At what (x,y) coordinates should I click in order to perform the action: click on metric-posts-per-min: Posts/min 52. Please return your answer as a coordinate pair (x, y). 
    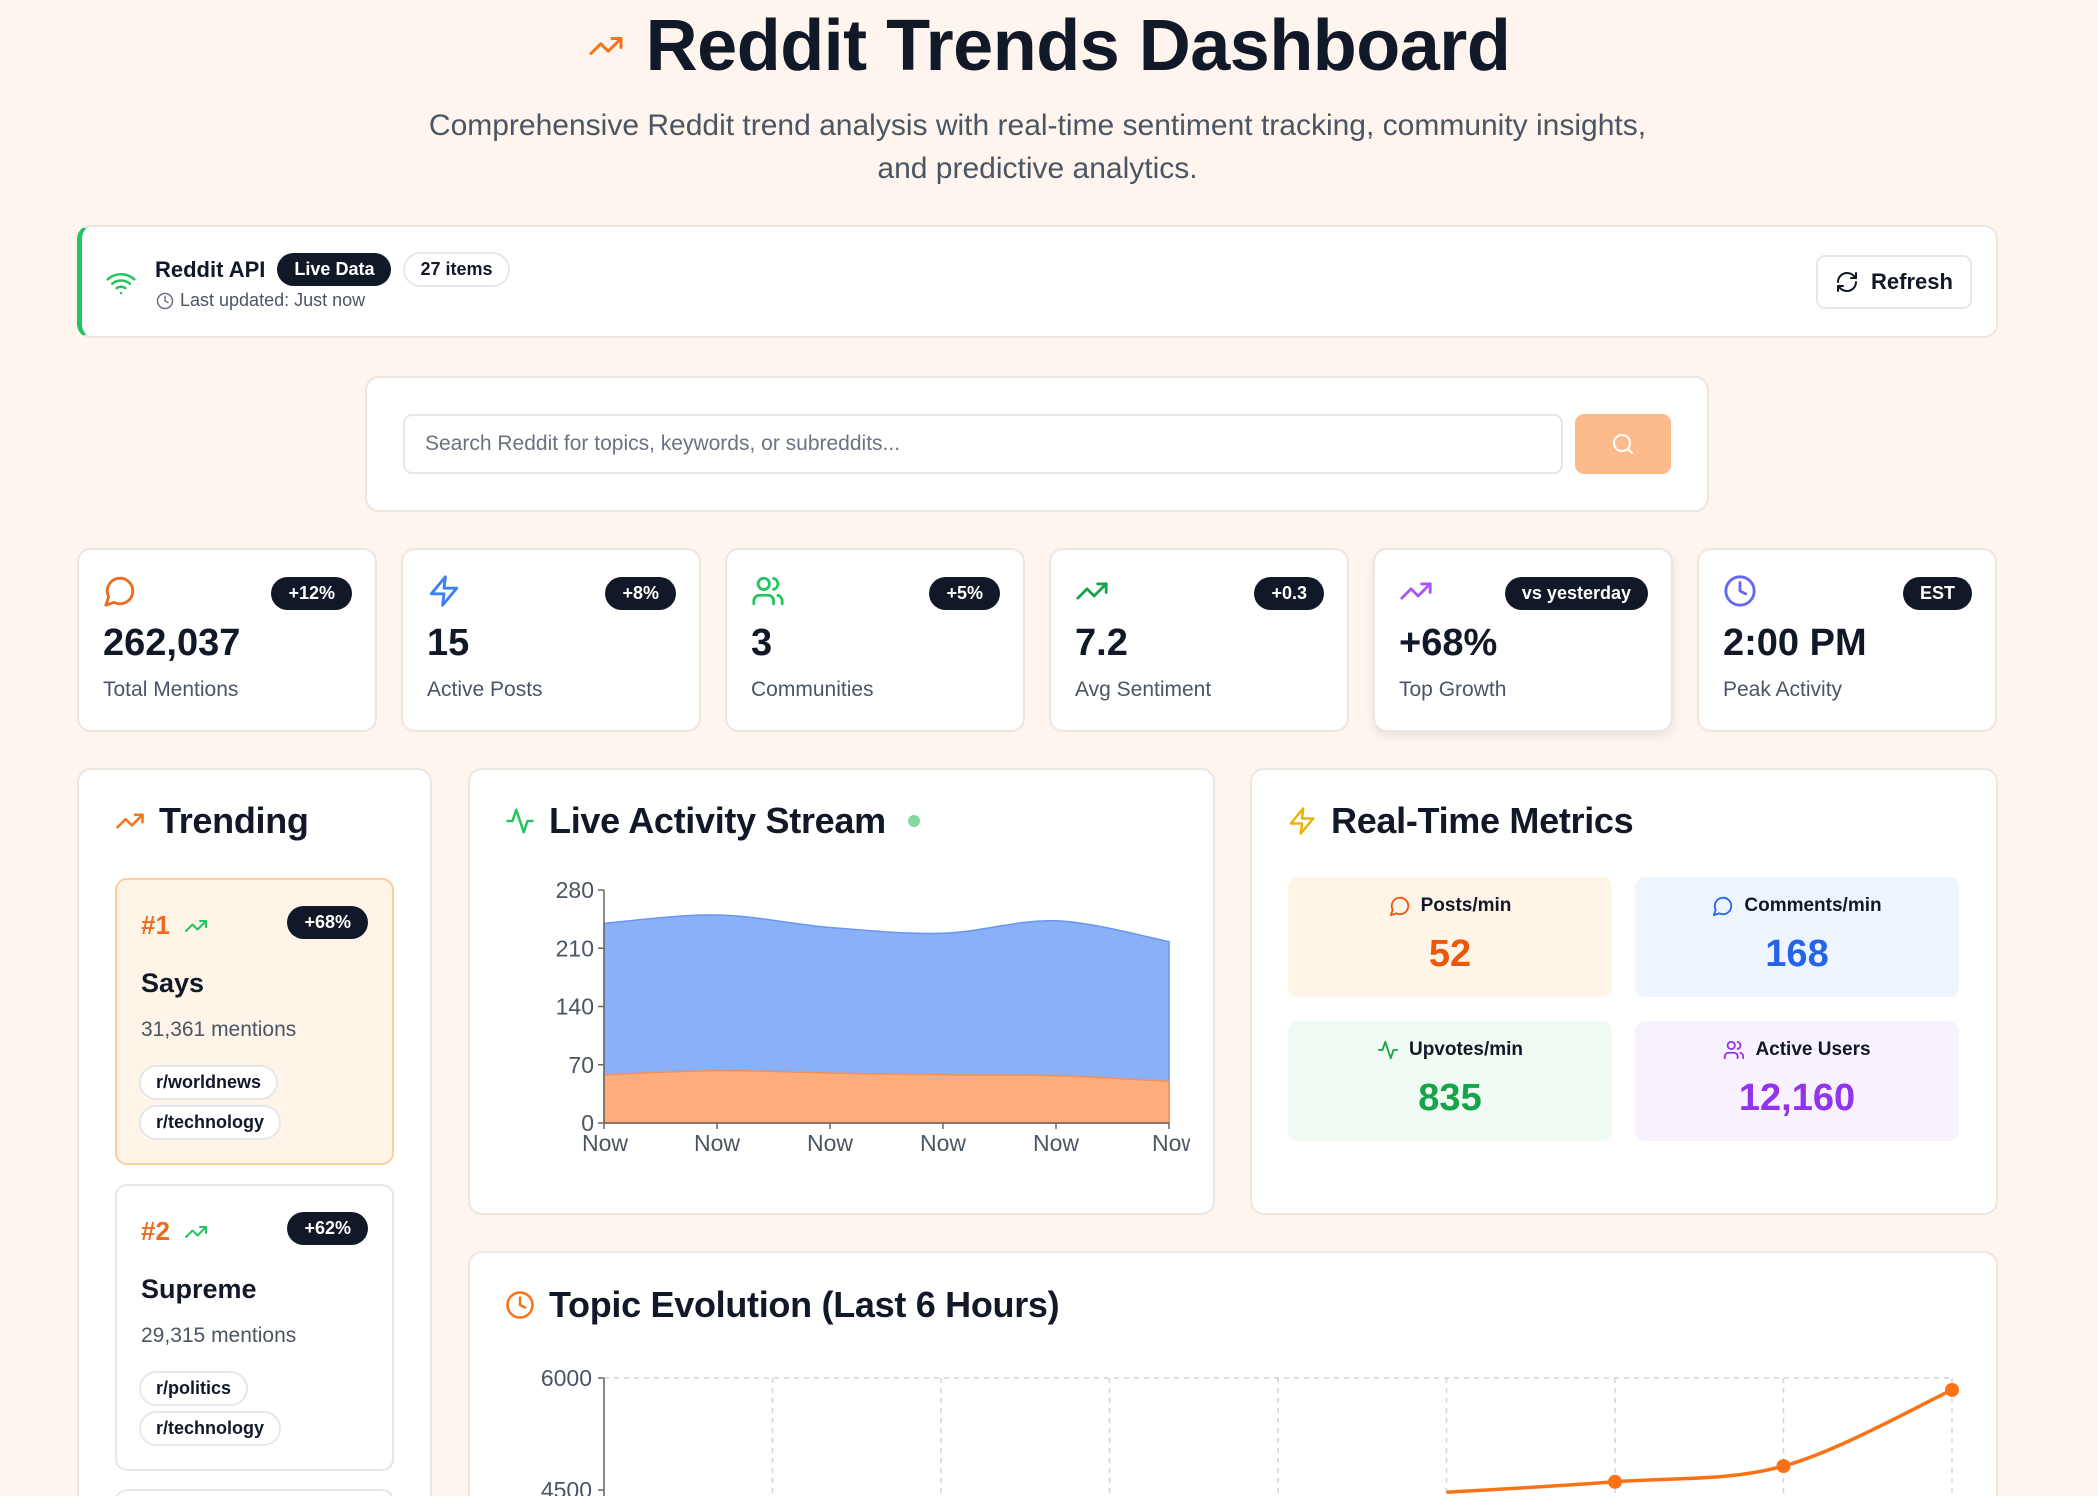
    Looking at the image, I should click on (1450, 937).